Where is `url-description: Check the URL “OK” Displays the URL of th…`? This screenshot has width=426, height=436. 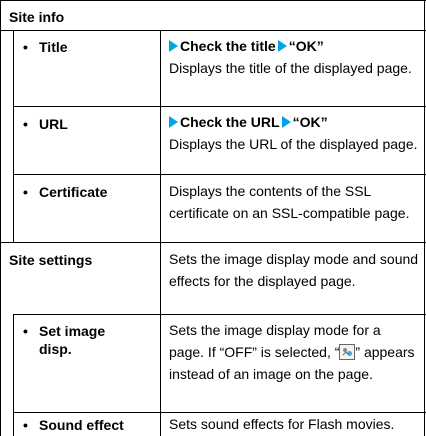
url-description: Check the URL “OK” Displays the URL of th… is located at coordinates (294, 133).